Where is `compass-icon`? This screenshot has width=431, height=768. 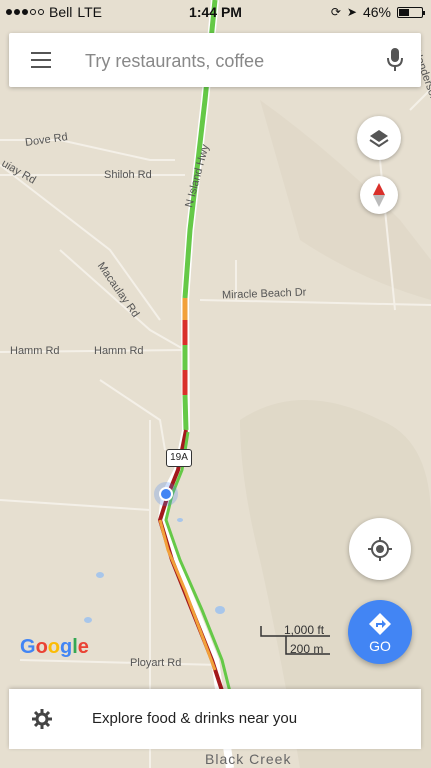
compass-icon is located at coordinates (379, 195).